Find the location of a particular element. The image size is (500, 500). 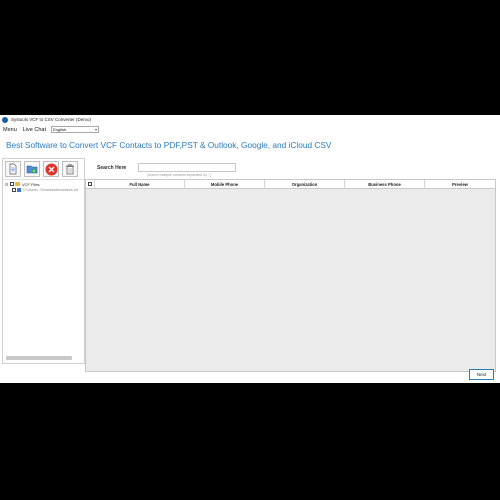

tree-child: C:\Users\...\Downloads\contacts.vcf is located at coordinates (41, 190).